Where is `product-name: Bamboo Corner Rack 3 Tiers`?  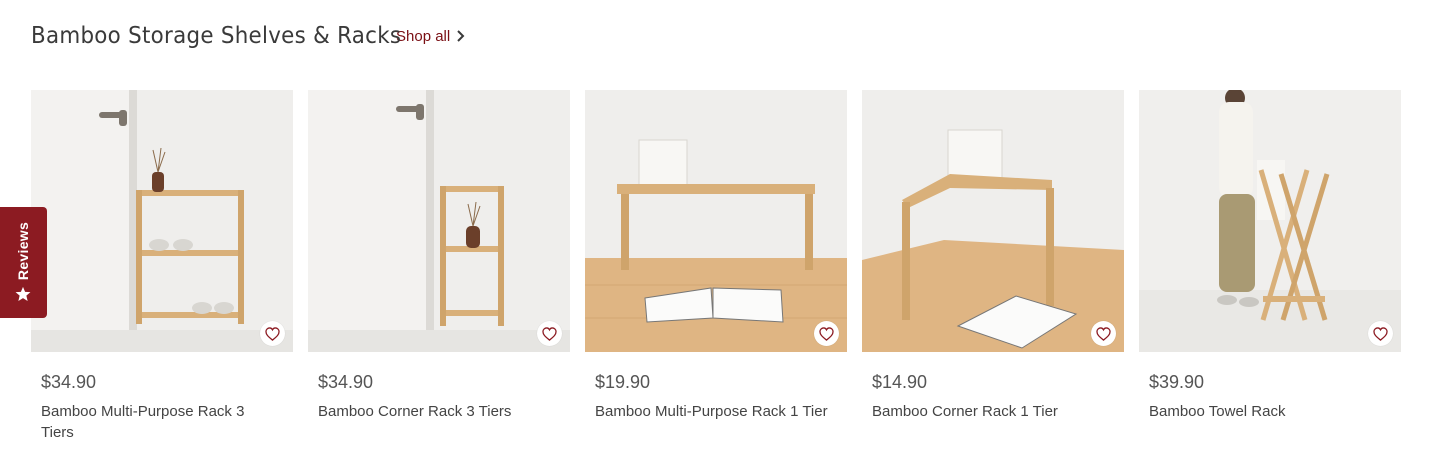 product-name: Bamboo Corner Rack 3 Tiers is located at coordinates (438, 411).